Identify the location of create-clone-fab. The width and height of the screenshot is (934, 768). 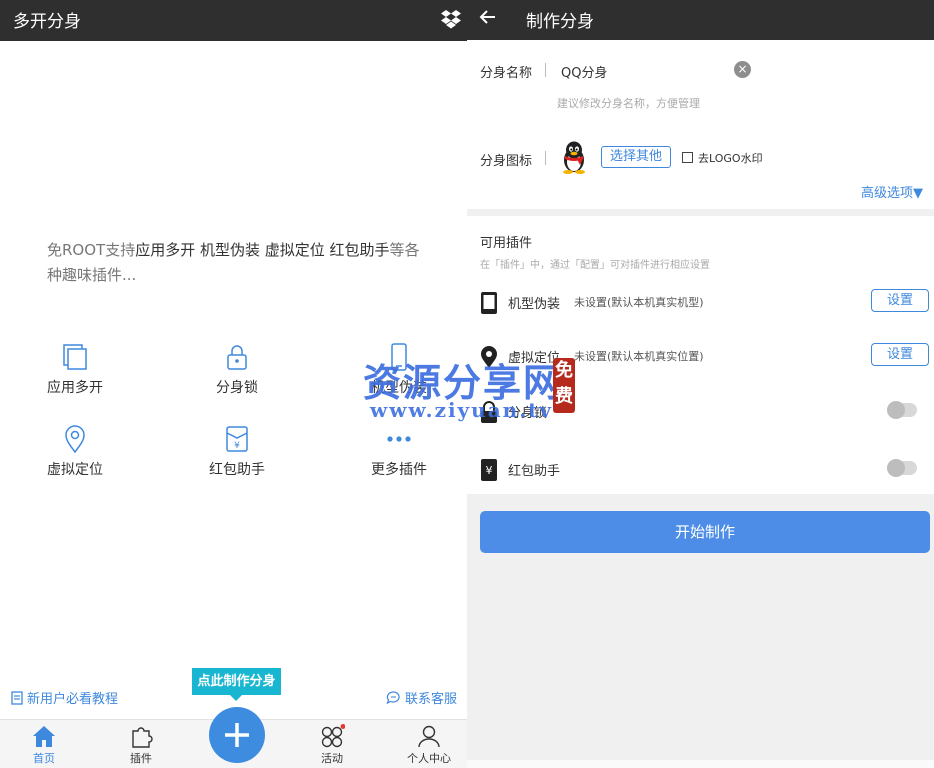
(237, 735).